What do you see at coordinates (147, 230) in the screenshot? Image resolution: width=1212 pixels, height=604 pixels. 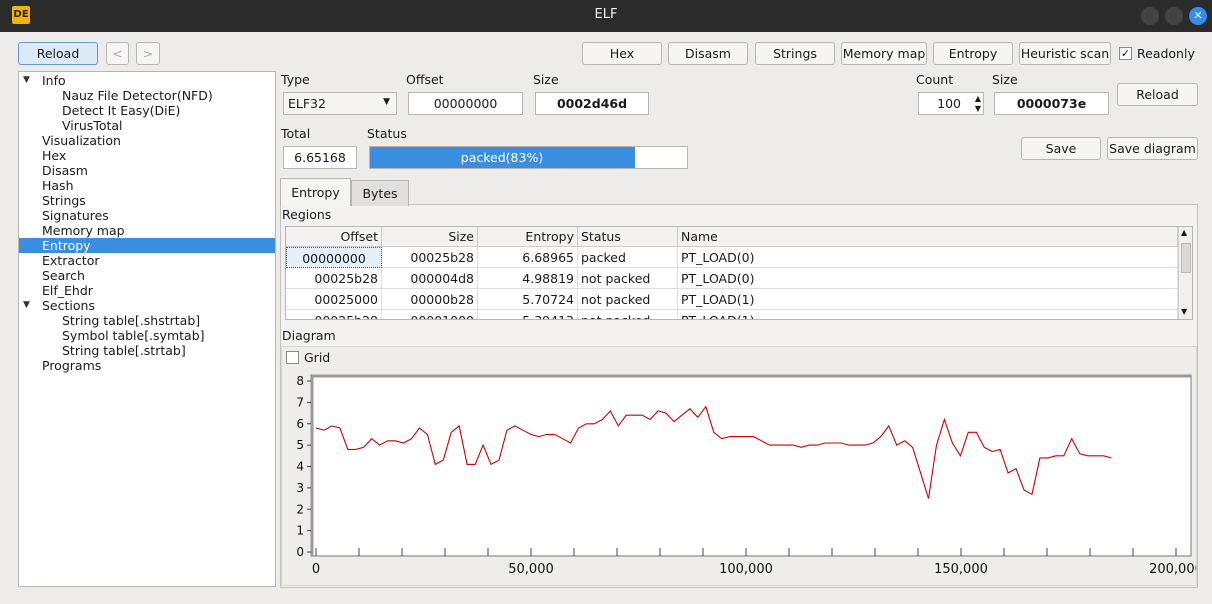 I see `tree-item: Memory map` at bounding box center [147, 230].